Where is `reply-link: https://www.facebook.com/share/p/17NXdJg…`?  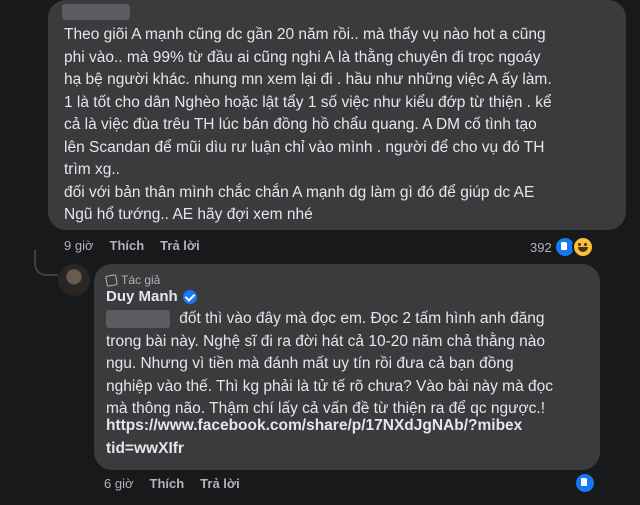 reply-link: https://www.facebook.com/share/p/17NXdJg… is located at coordinates (316, 437).